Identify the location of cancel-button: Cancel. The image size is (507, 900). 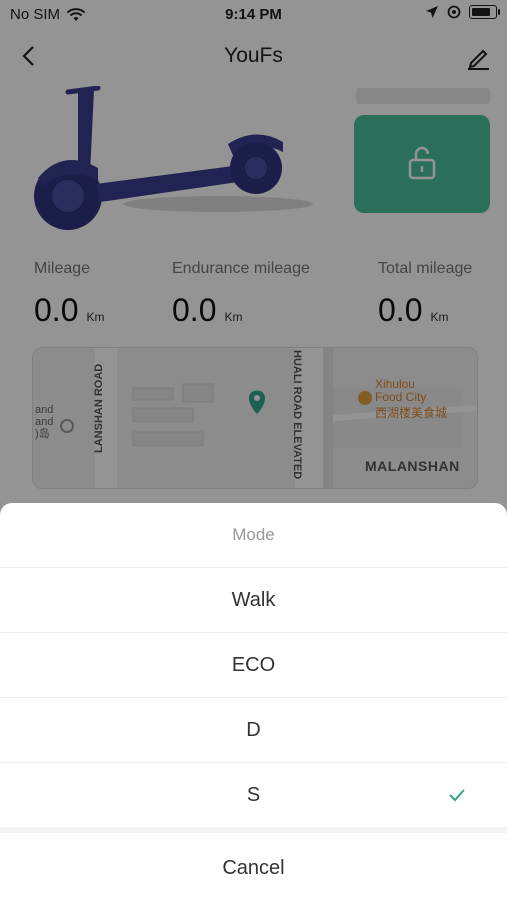
(253, 868).